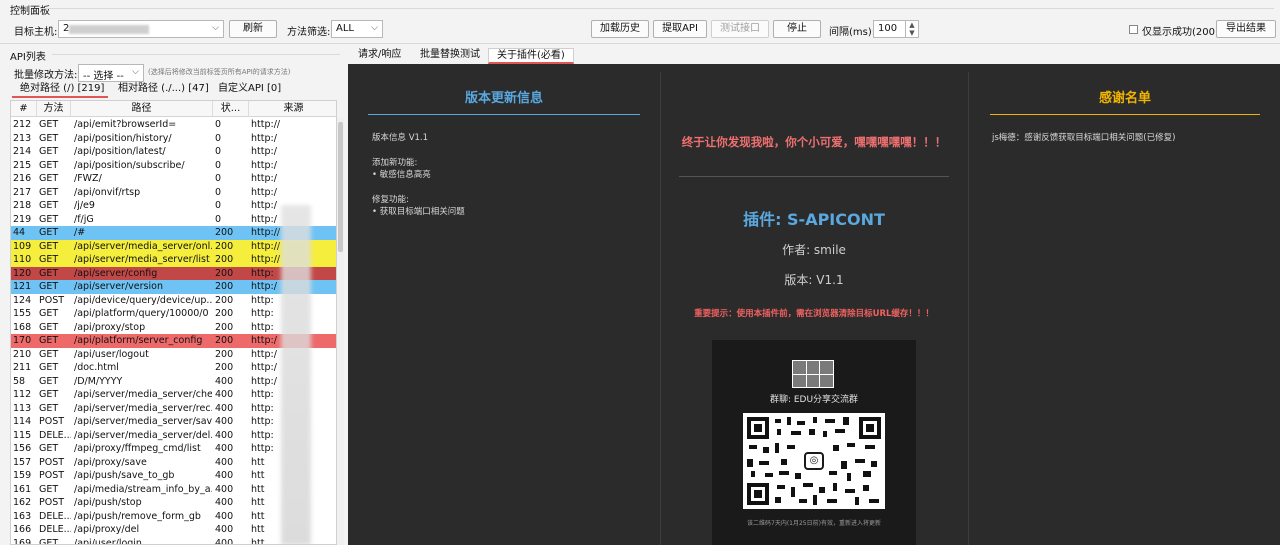 Image resolution: width=1280 pixels, height=545 pixels. Describe the element at coordinates (379, 56) in the screenshot. I see `tab-request-response: 请求/响应` at that location.